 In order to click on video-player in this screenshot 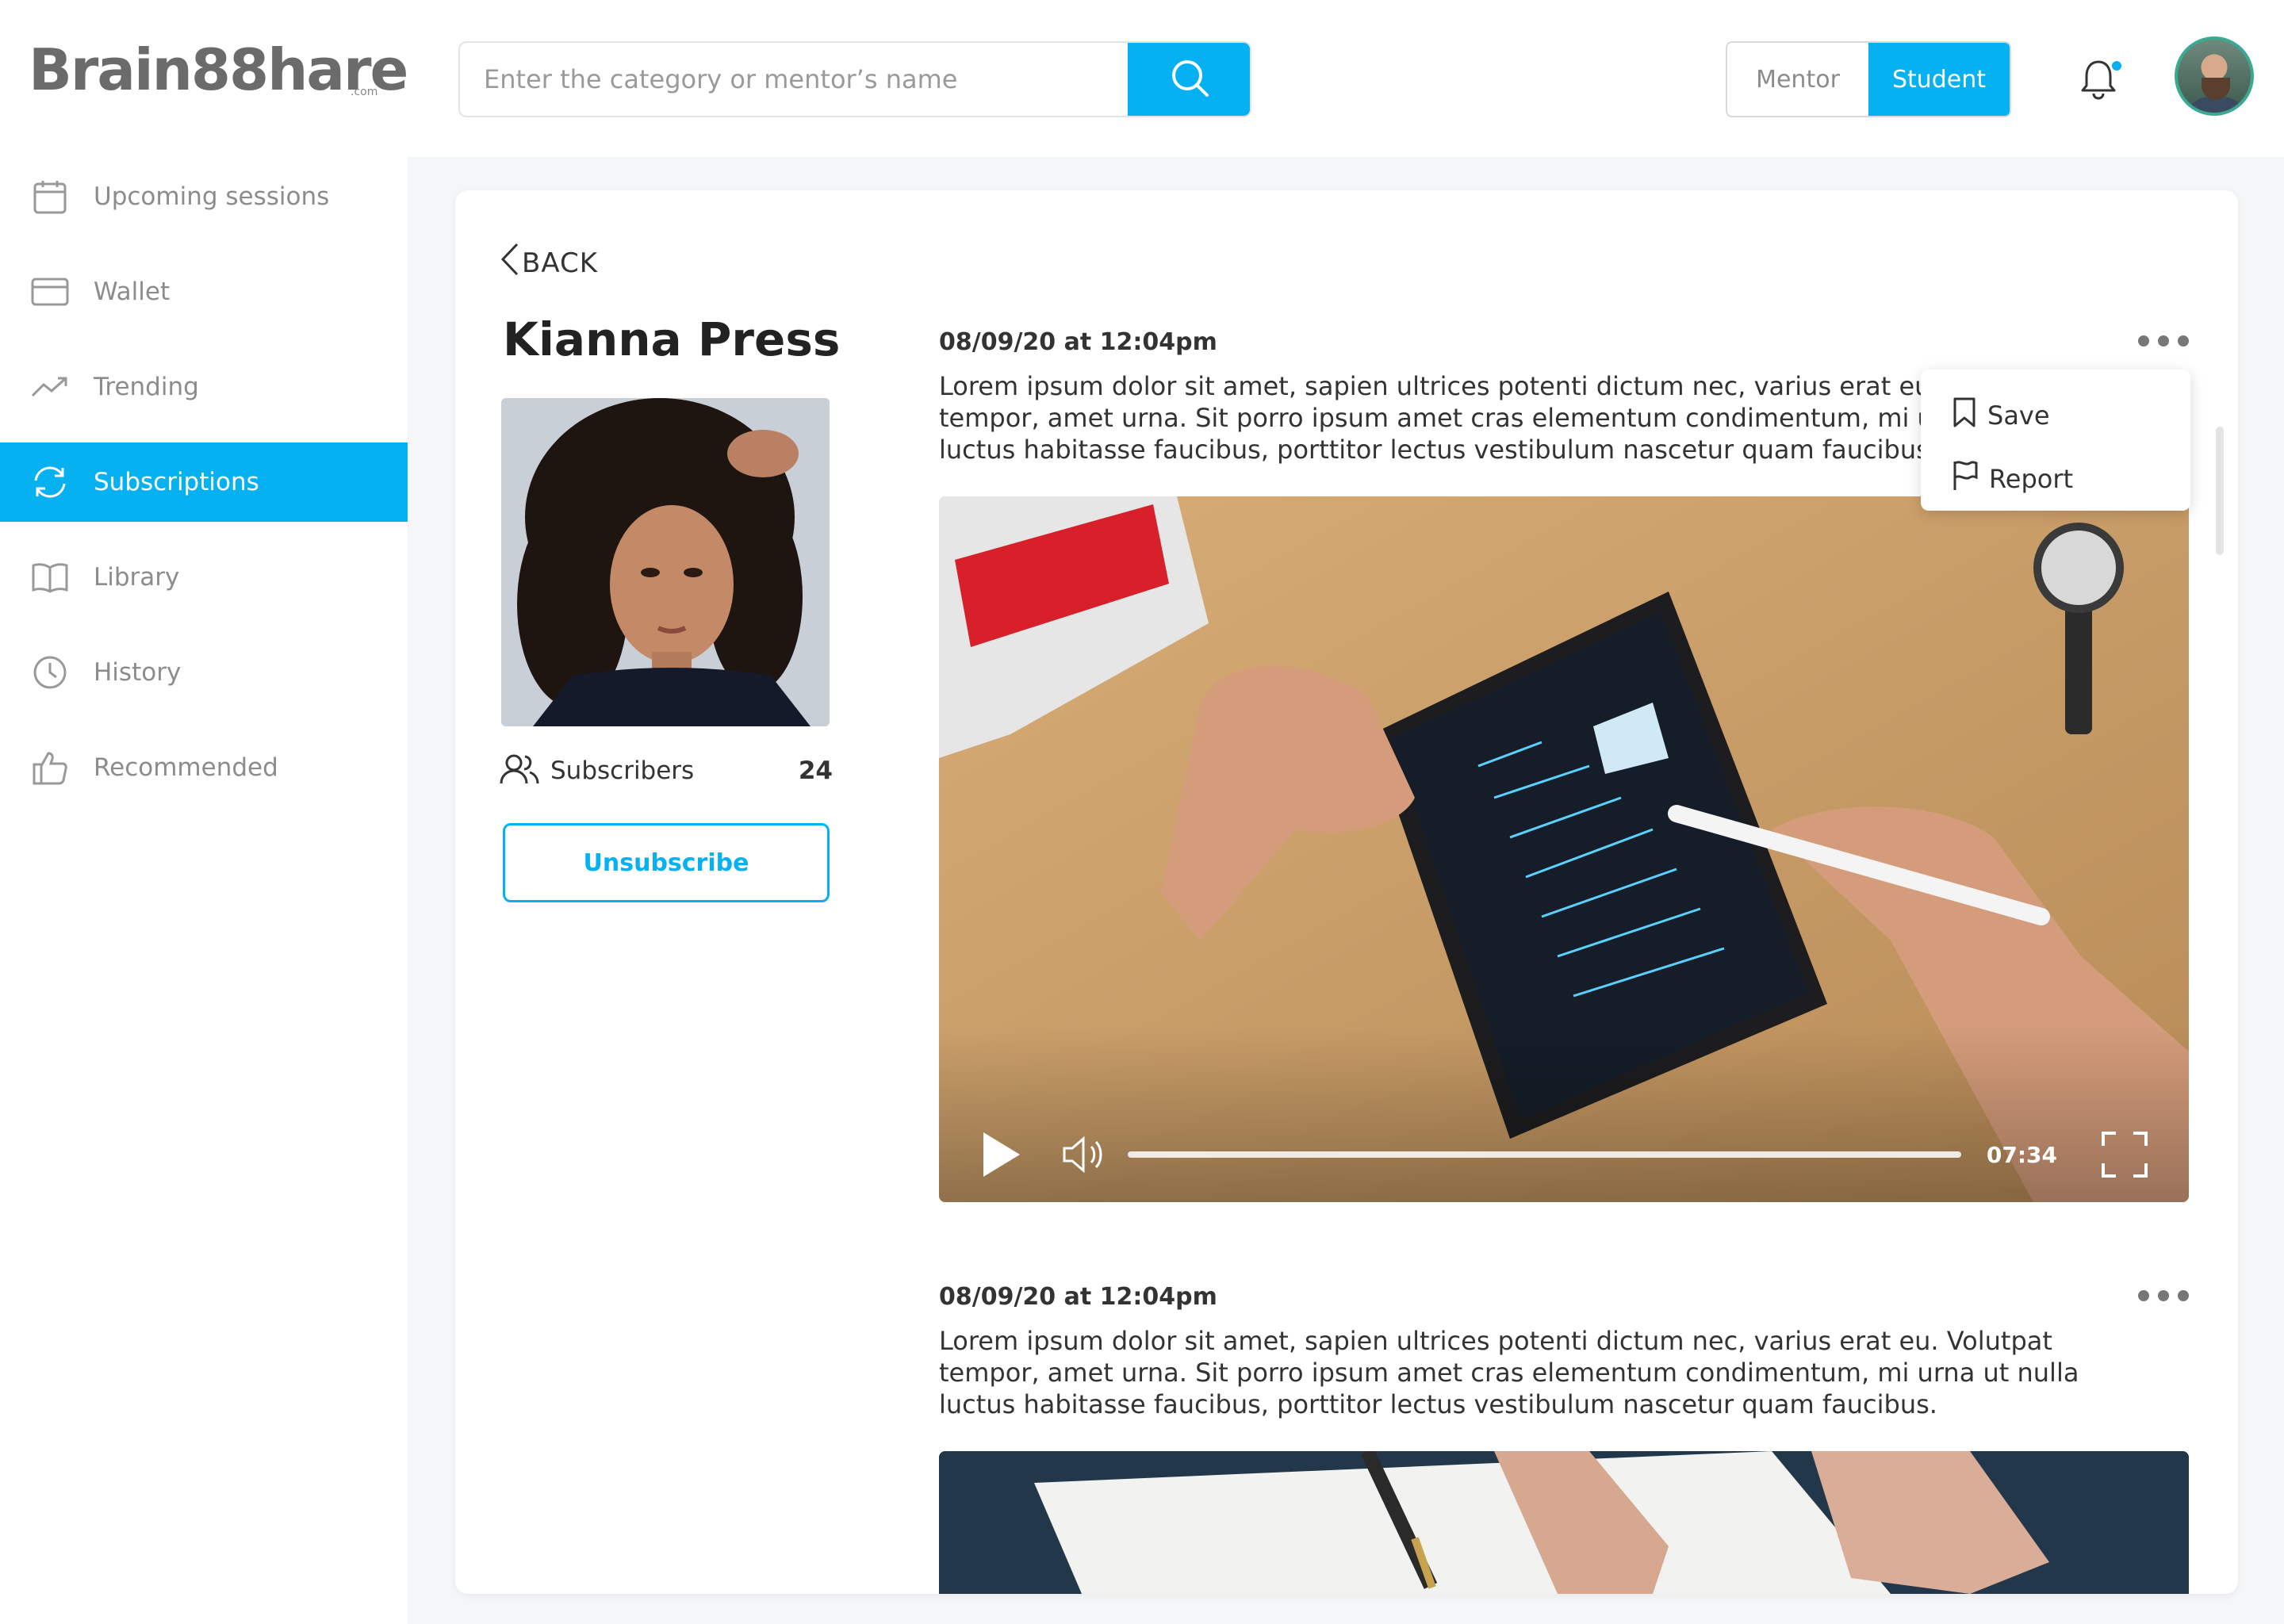, I will do `click(1564, 1522)`.